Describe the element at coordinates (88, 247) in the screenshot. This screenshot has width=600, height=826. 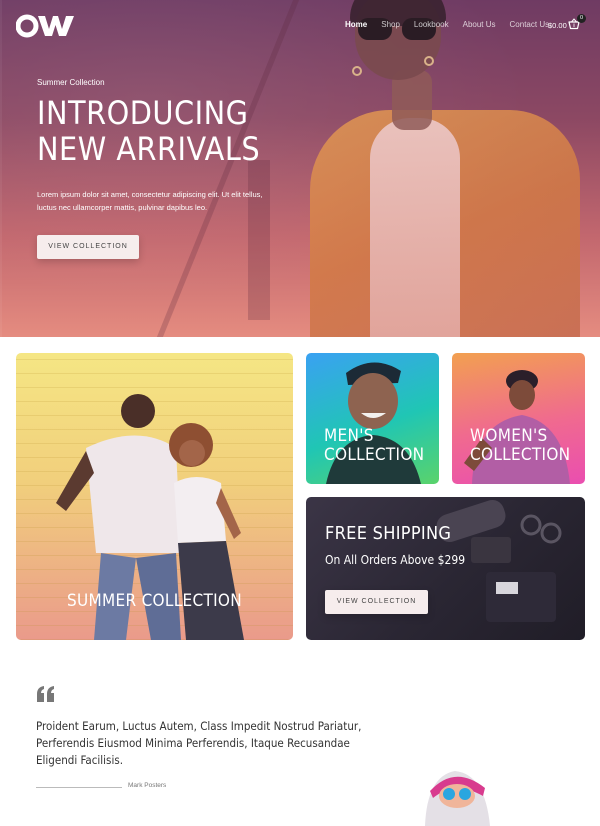
I see `hero-view-collection-button: VIEW COLLECTION` at that location.